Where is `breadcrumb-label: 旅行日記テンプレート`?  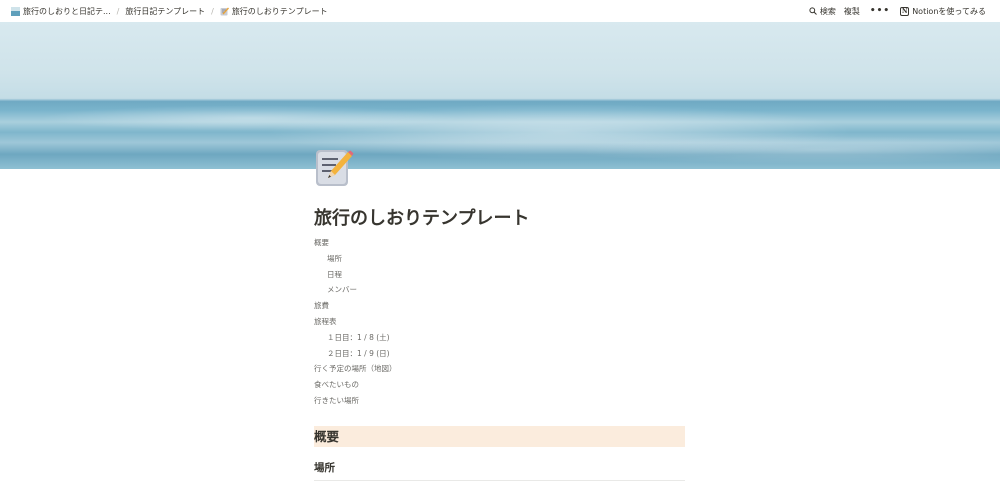
breadcrumb-label: 旅行日記テンプレート is located at coordinates (165, 11).